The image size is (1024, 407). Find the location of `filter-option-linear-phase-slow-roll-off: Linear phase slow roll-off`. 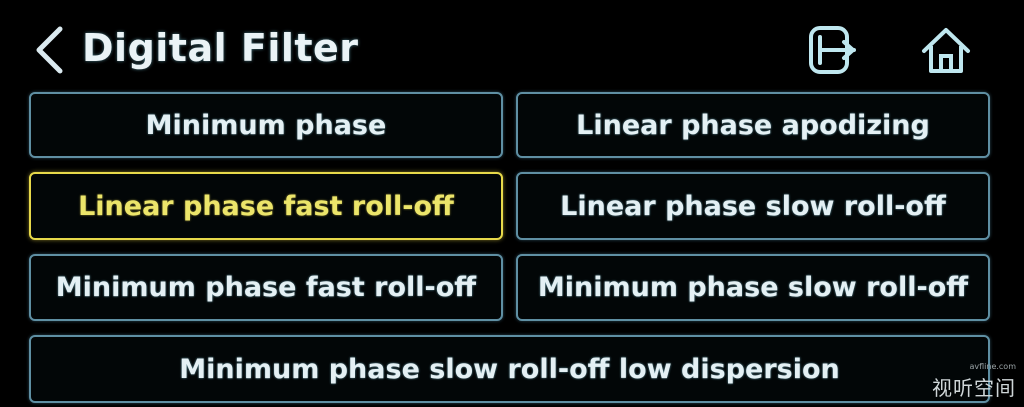

filter-option-linear-phase-slow-roll-off: Linear phase slow roll-off is located at coordinates (753, 206).